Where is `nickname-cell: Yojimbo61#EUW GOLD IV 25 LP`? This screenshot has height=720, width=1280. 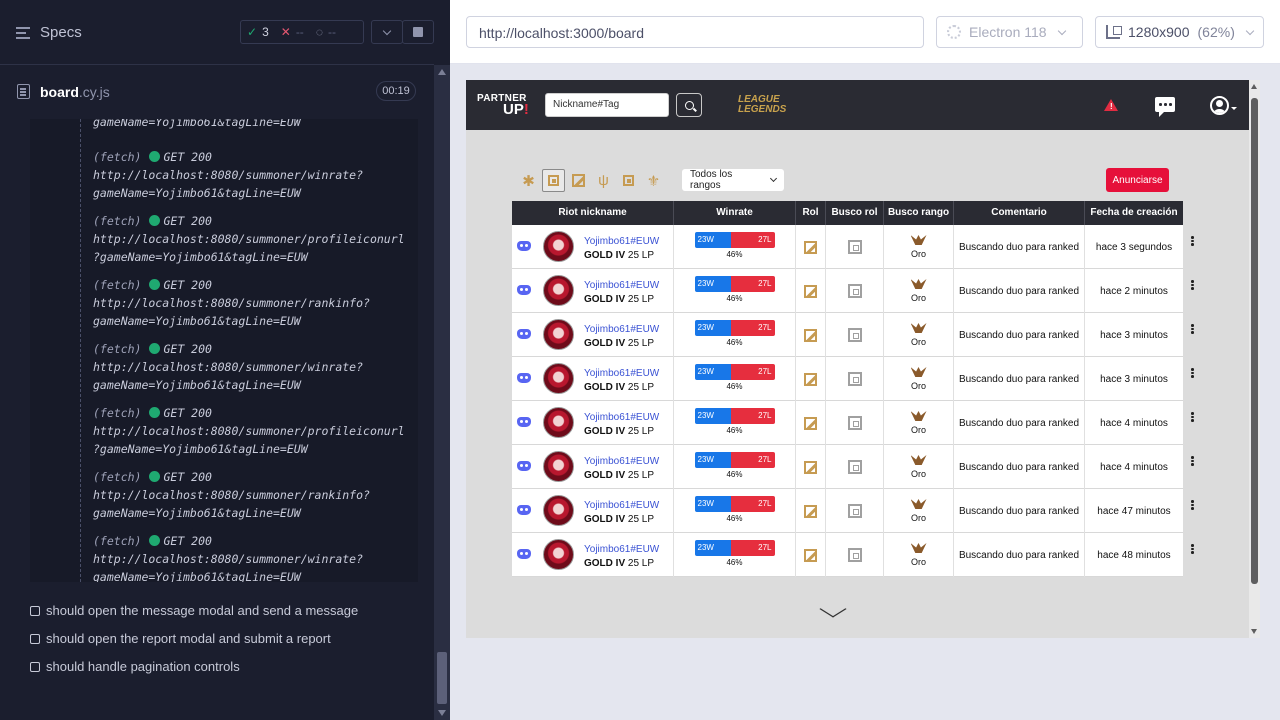
nickname-cell: Yojimbo61#EUW GOLD IV 25 LP is located at coordinates (593, 467).